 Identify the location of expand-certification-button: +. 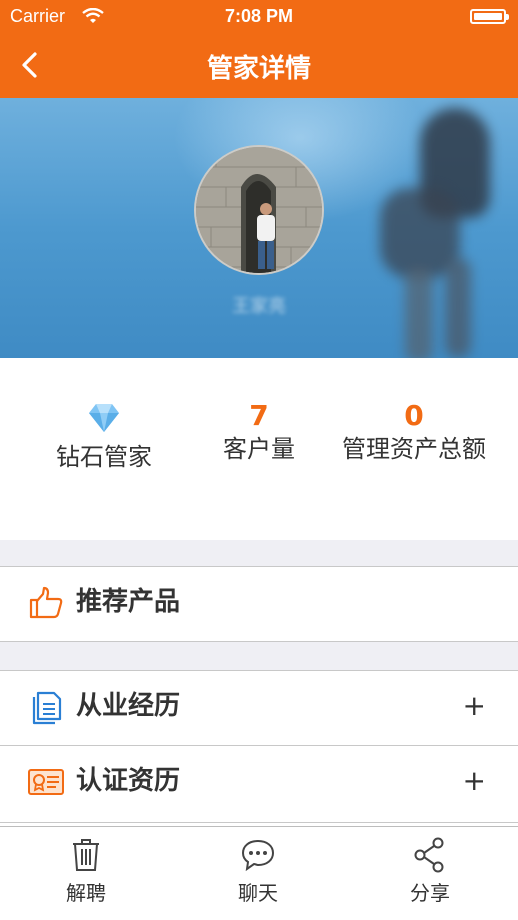
(474, 781).